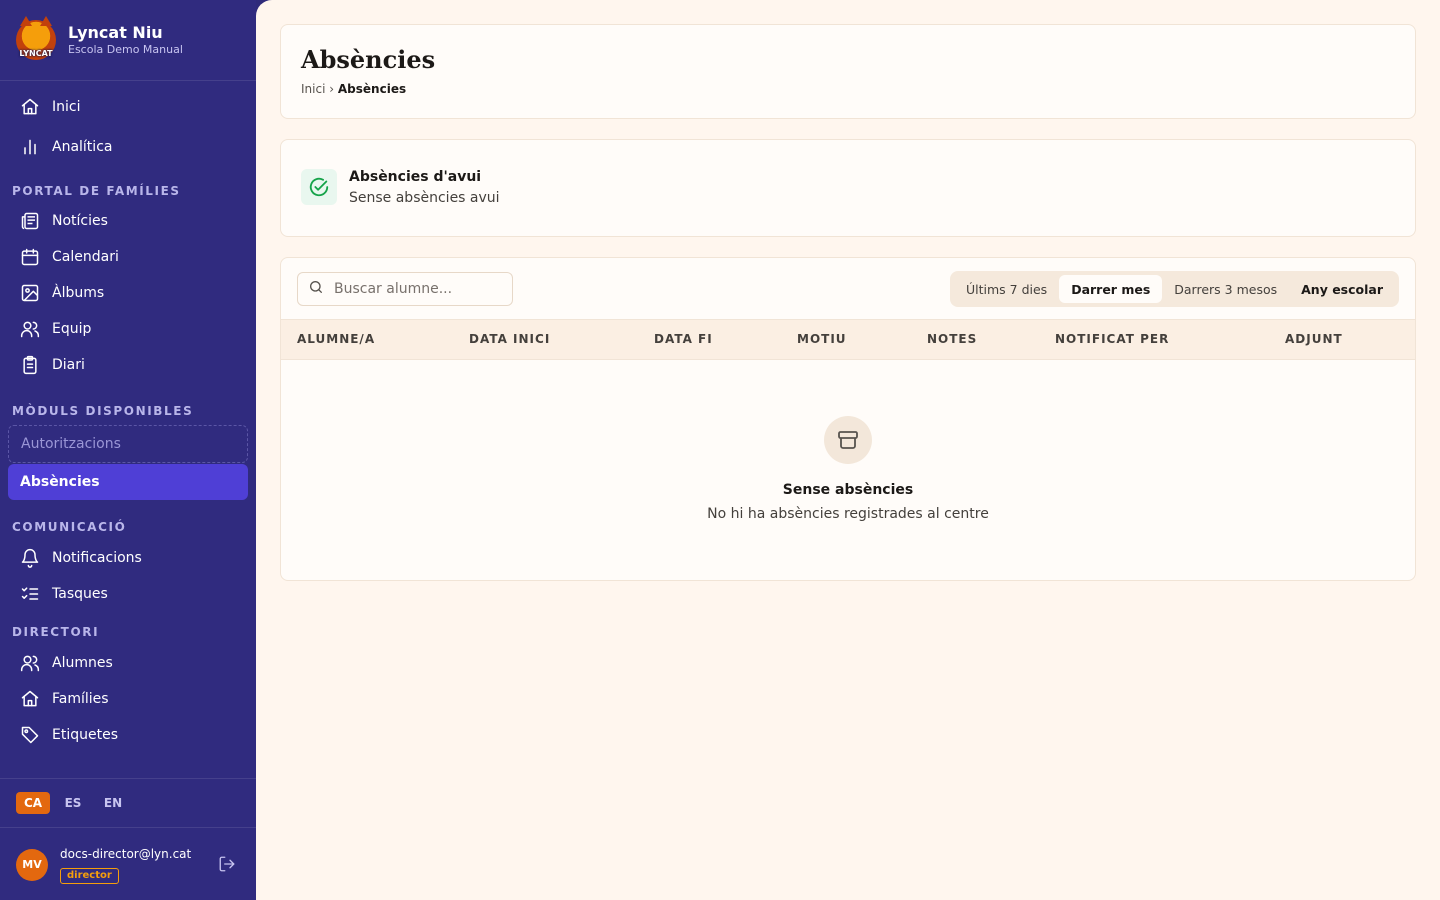 This screenshot has height=900, width=1440. I want to click on page-title: Absències, so click(368, 59).